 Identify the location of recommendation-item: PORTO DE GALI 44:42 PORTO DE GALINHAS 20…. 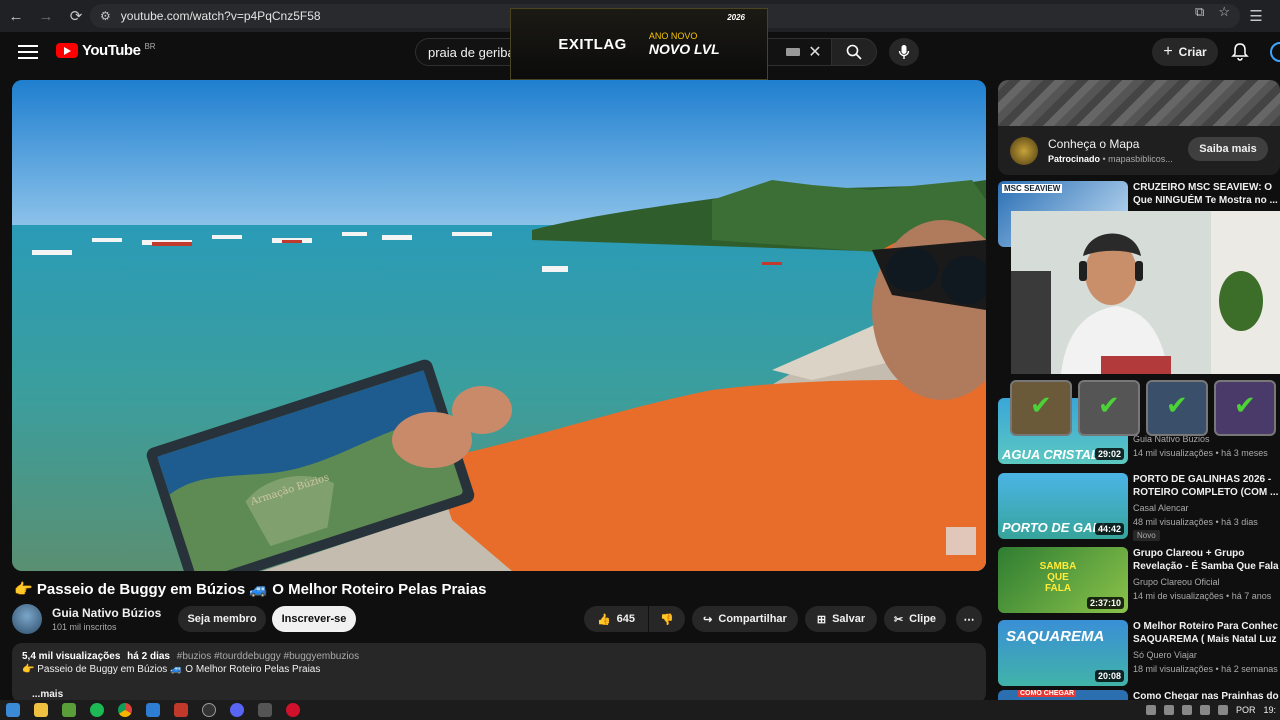
(1139, 507).